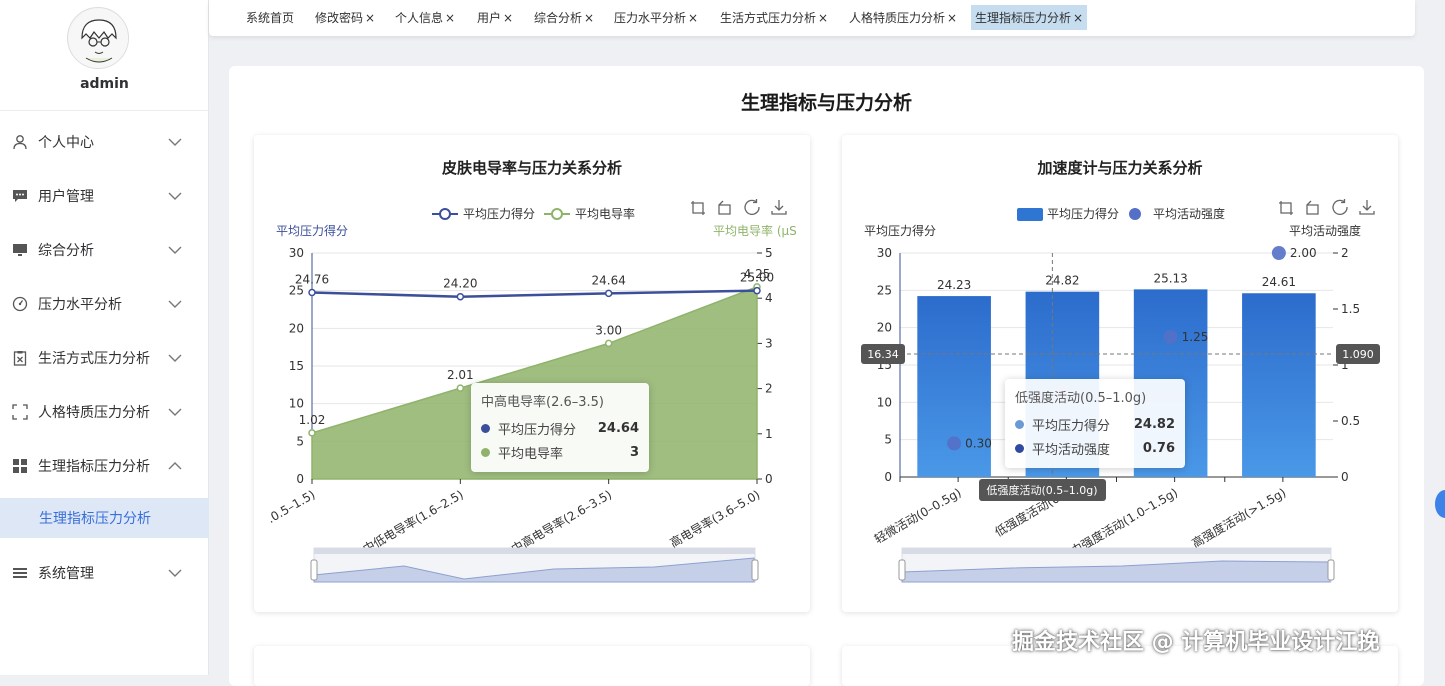  I want to click on tooltip-title: 中高电导率(2.6–3.5), so click(542, 402).